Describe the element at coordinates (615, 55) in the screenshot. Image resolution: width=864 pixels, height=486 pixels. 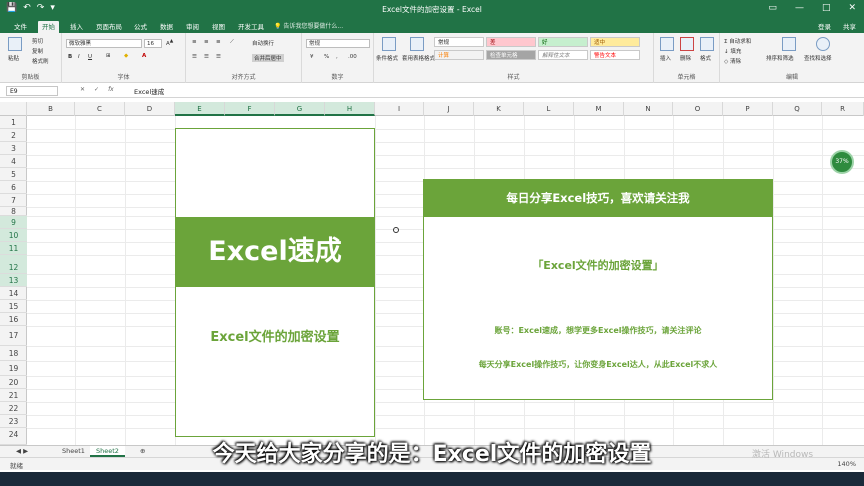
I see `style-warning: 警告文本` at that location.